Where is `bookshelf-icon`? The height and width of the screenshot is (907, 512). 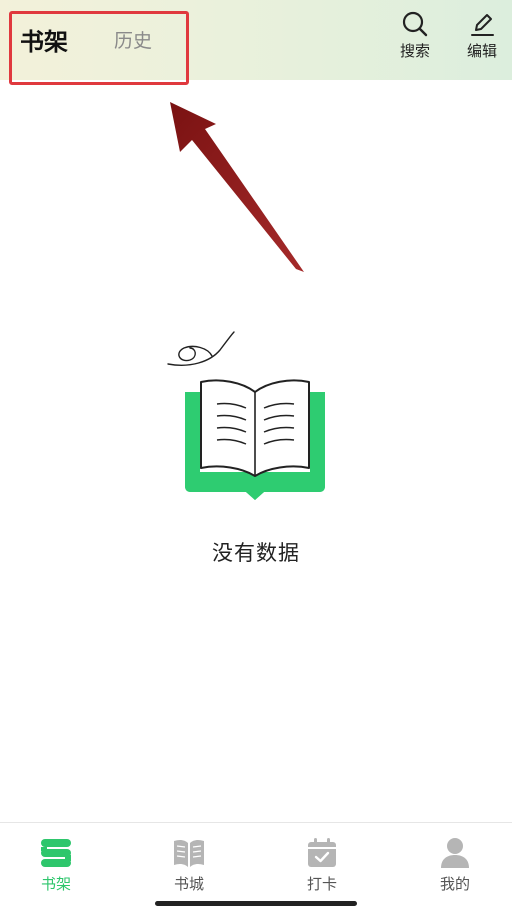 bookshelf-icon is located at coordinates (56, 853).